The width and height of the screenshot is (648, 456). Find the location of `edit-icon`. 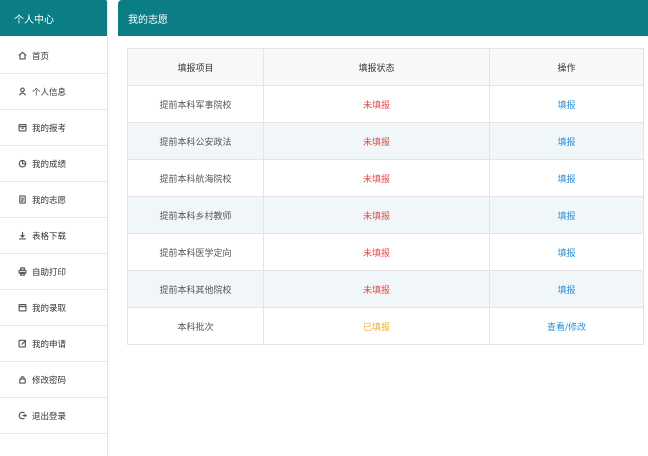

edit-icon is located at coordinates (22, 344).